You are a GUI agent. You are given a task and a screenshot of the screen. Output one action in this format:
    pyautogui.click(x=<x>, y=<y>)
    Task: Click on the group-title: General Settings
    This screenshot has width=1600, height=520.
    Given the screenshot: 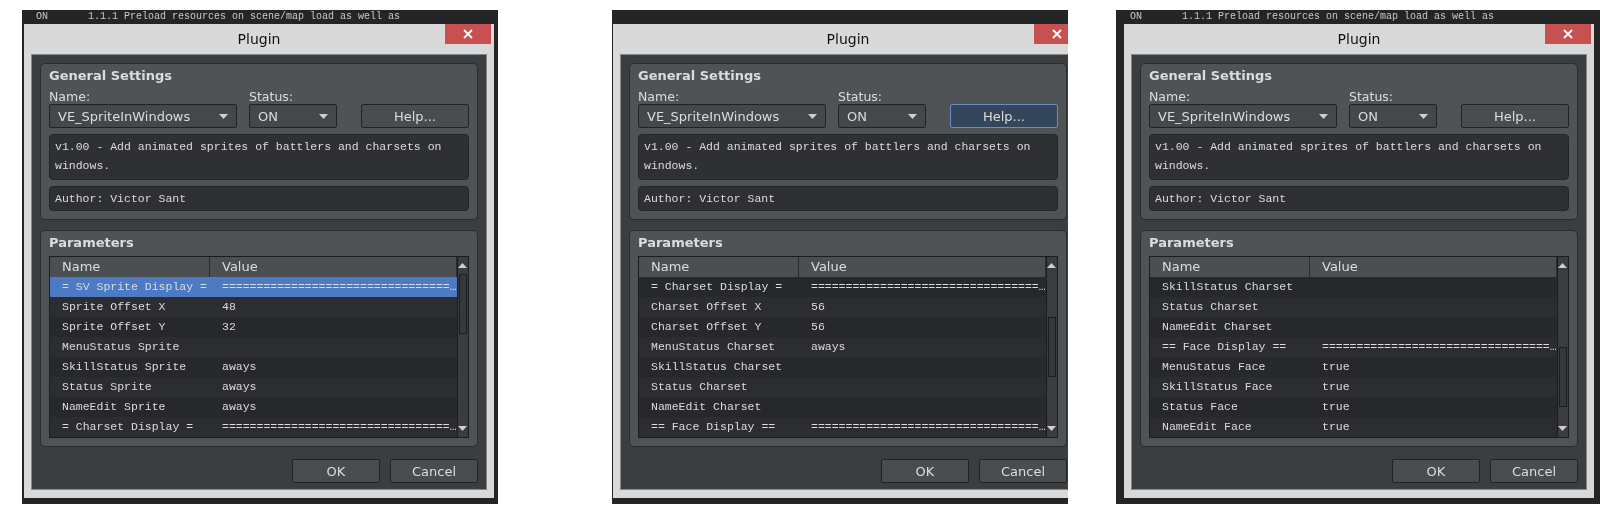 What is the action you would take?
    pyautogui.click(x=700, y=75)
    